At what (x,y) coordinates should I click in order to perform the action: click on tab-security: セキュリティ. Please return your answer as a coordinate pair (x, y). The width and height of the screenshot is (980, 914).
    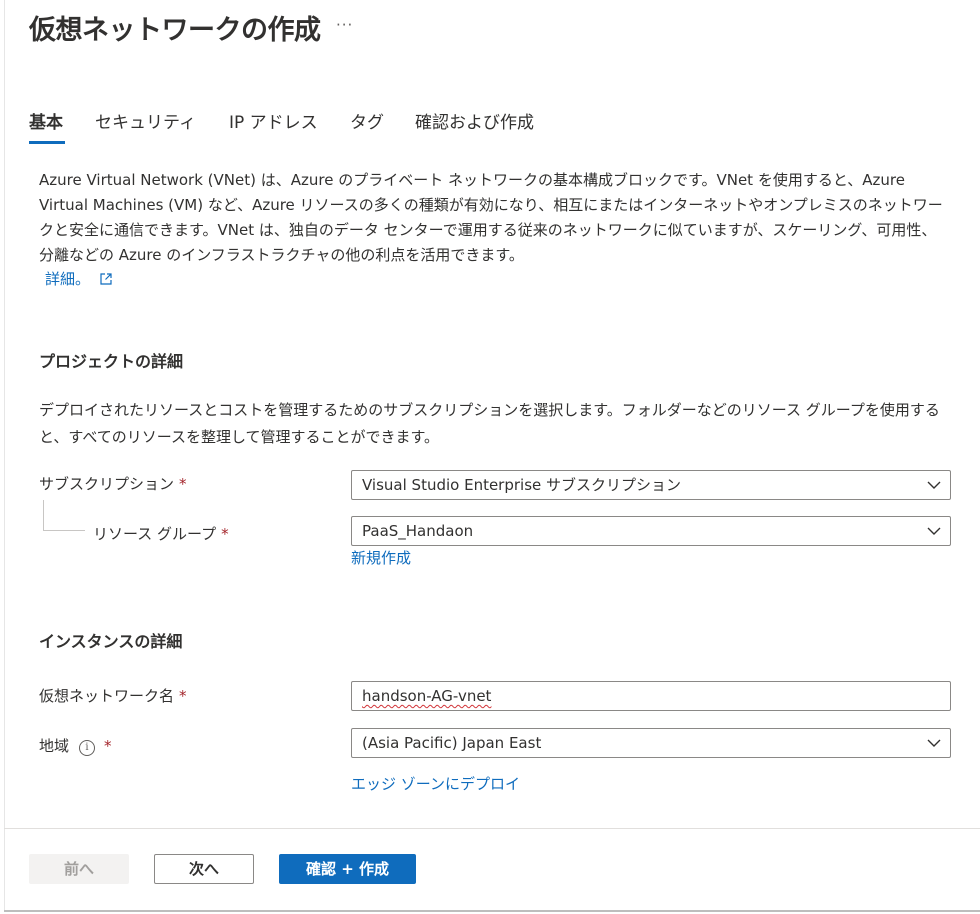
    Looking at the image, I should click on (145, 120).